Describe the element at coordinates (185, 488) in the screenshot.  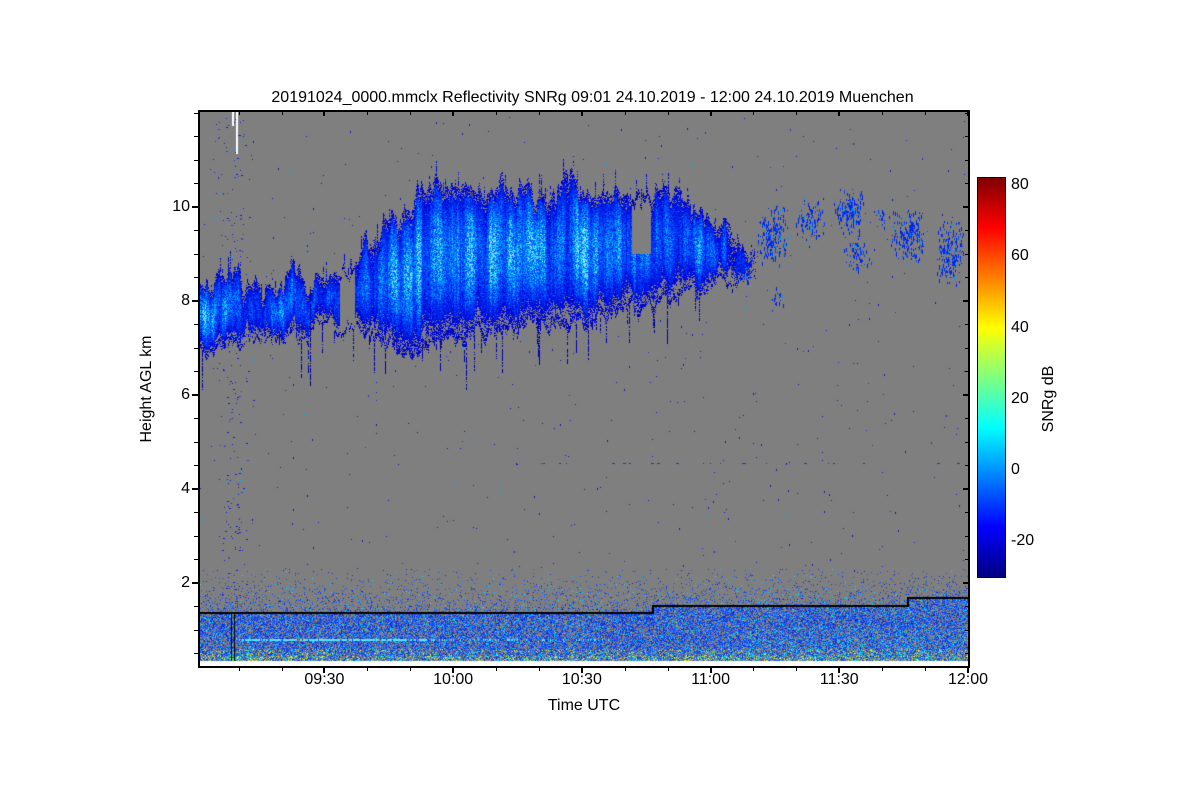
I see `y-tick-label: 4` at that location.